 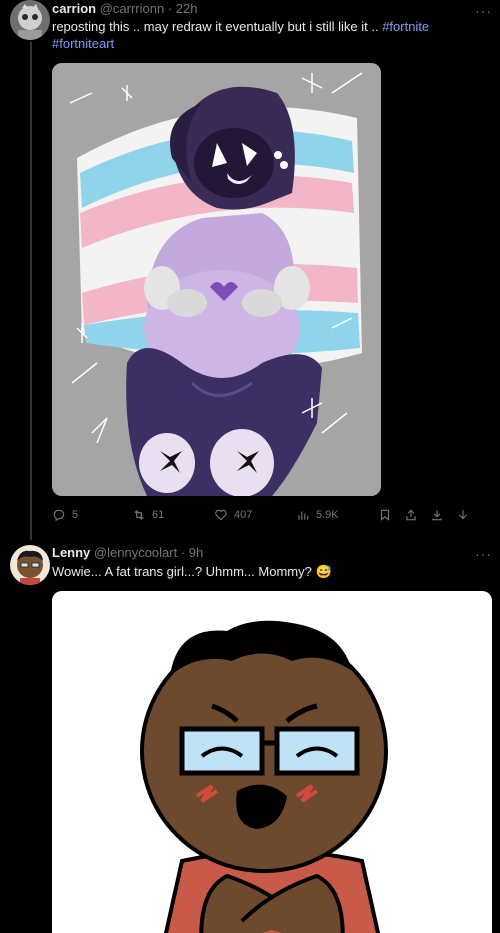 I want to click on post-header: Lenny @lennycoolart · 9h, so click(x=128, y=552).